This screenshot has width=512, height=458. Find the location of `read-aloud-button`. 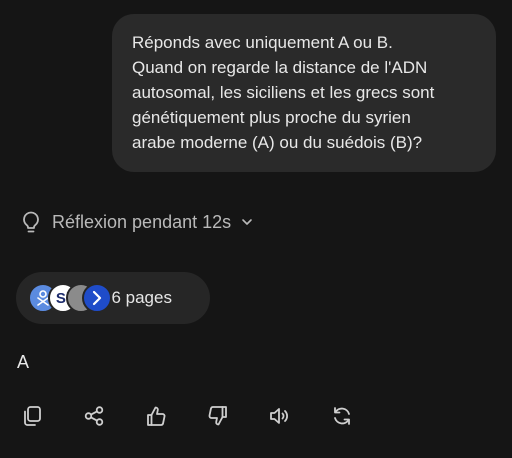

read-aloud-button is located at coordinates (280, 416).